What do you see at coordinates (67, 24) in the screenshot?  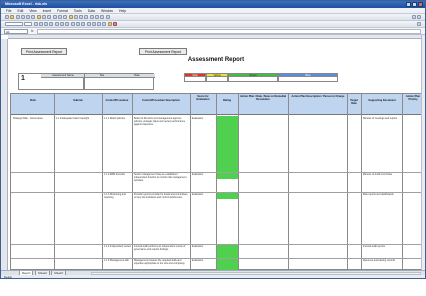 I see `merge-center-icon` at bounding box center [67, 24].